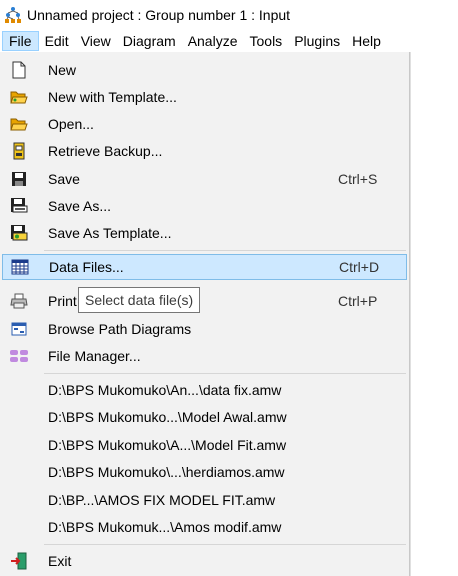 The width and height of the screenshot is (458, 576). What do you see at coordinates (19, 70) in the screenshot?
I see `blank-page-icon` at bounding box center [19, 70].